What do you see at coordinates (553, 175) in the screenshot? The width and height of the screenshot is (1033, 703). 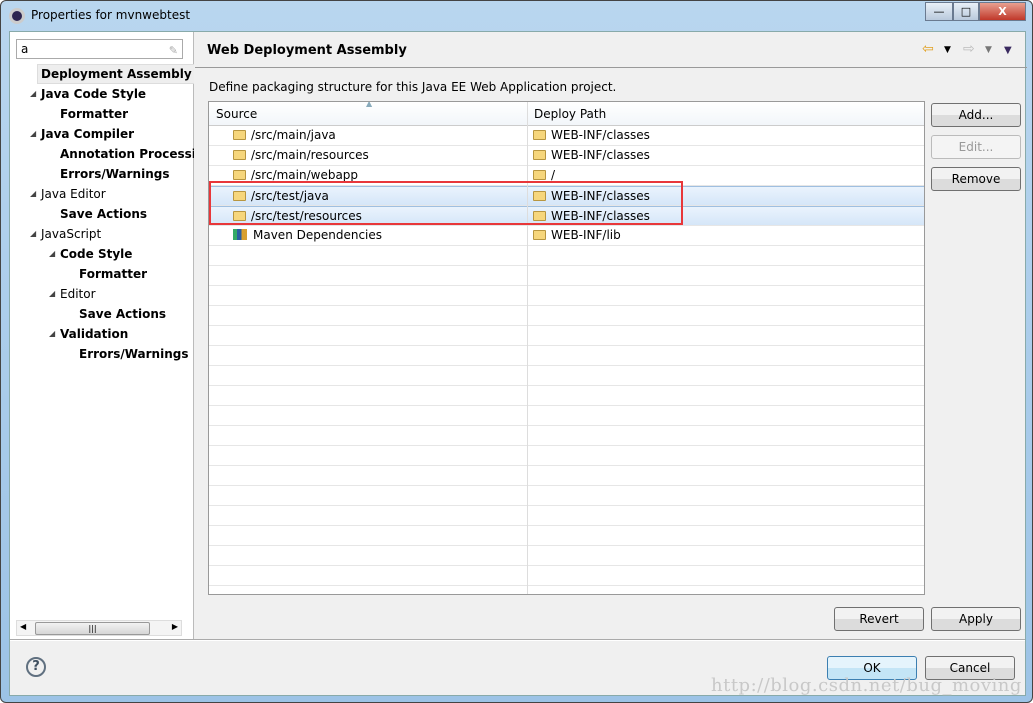 I see `deploy-path-text: /` at bounding box center [553, 175].